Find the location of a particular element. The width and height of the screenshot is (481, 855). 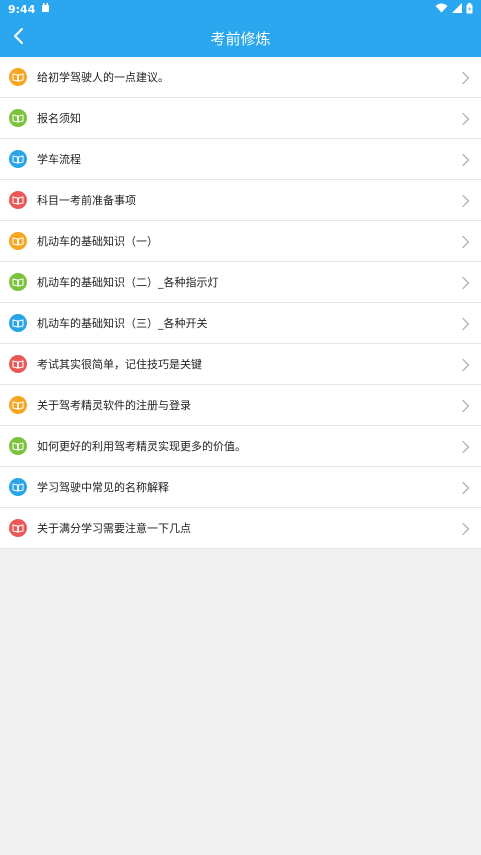

page-title: 考前修炼 is located at coordinates (240, 38).